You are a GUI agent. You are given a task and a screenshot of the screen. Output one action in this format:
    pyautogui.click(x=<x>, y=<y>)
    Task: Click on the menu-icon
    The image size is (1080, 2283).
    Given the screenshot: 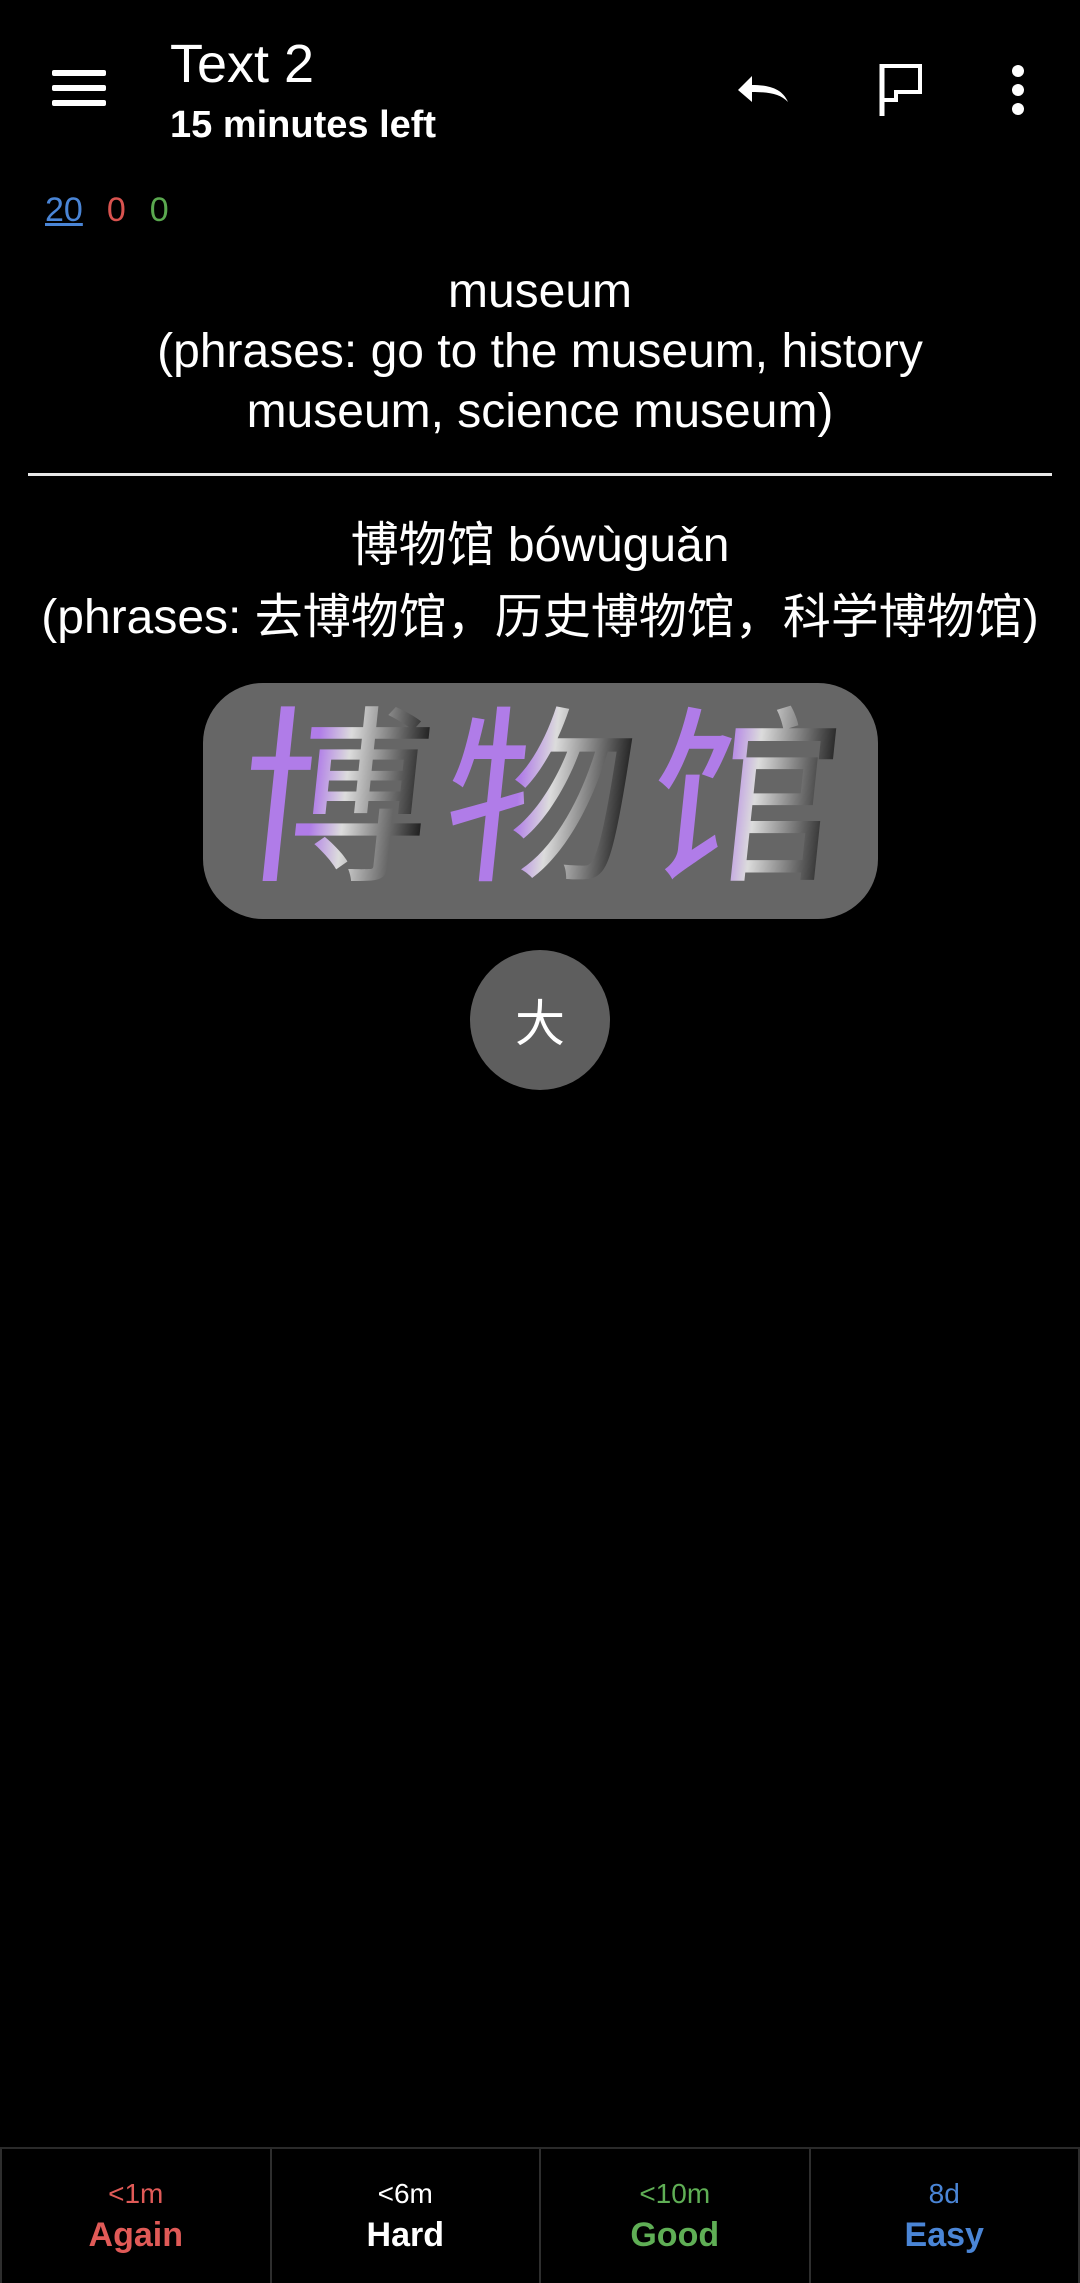 What is the action you would take?
    pyautogui.click(x=79, y=88)
    